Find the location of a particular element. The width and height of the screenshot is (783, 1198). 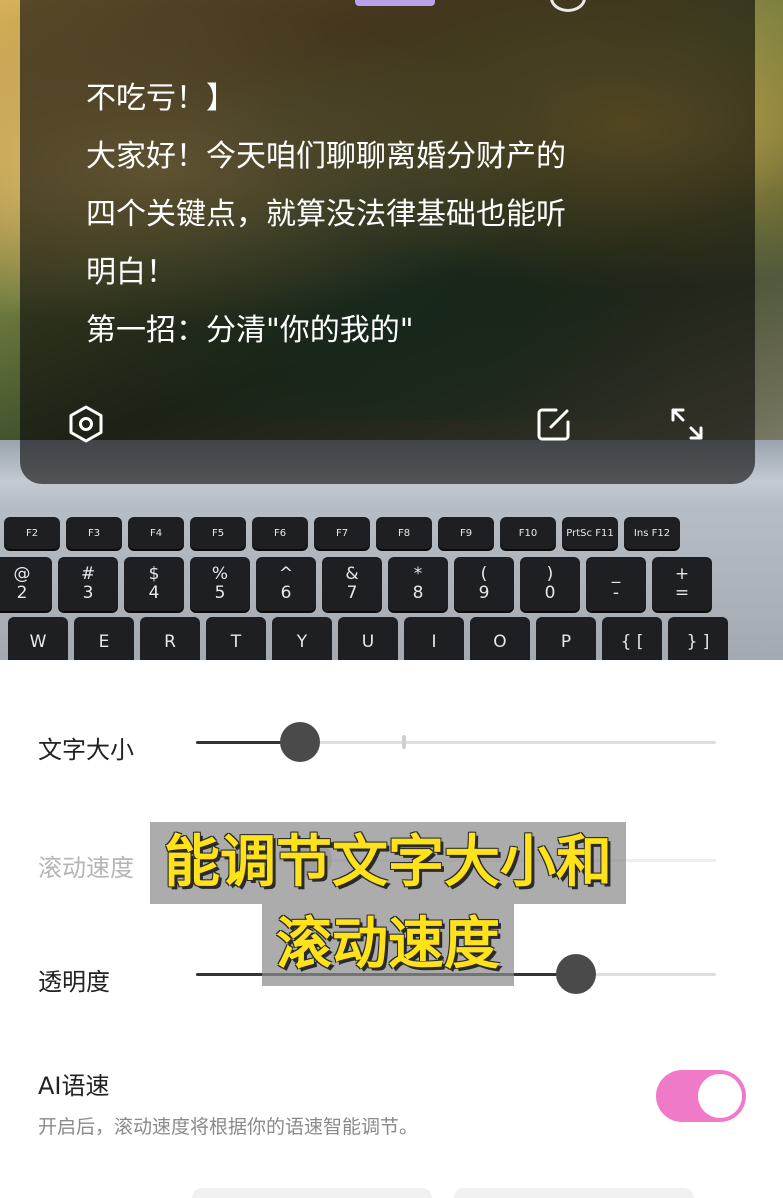

keyboard-key: F2 is located at coordinates (32, 533).